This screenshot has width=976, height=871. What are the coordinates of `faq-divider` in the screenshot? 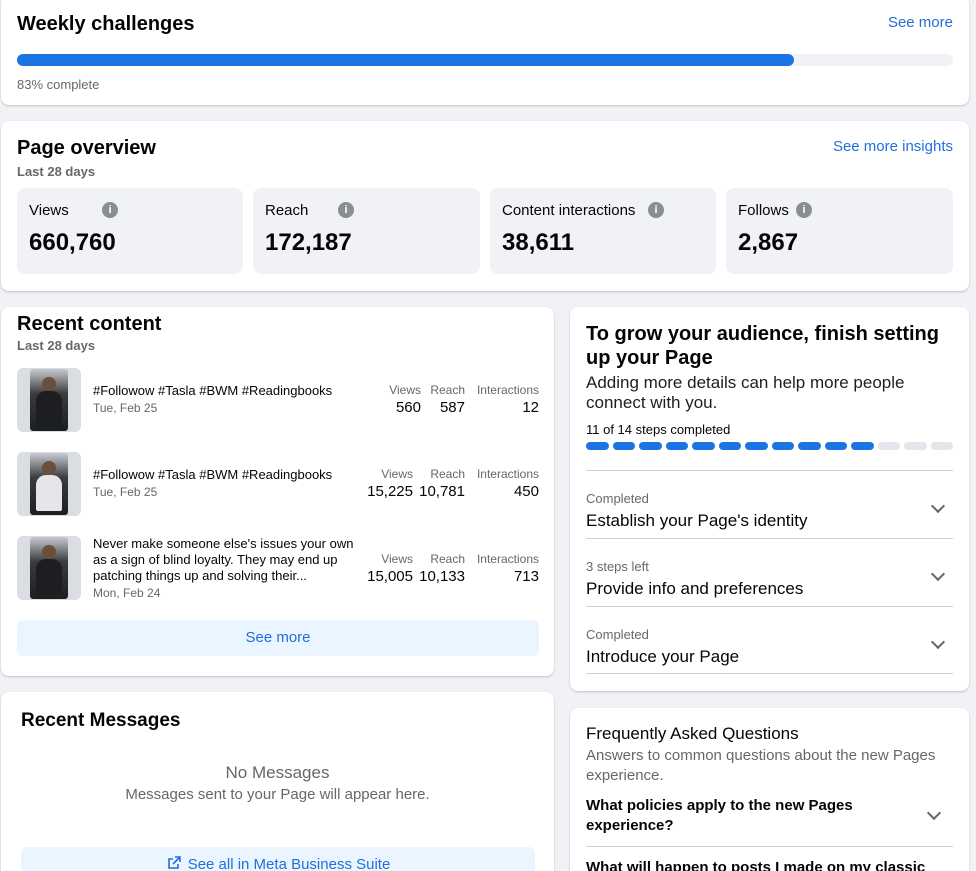 It's located at (769, 846).